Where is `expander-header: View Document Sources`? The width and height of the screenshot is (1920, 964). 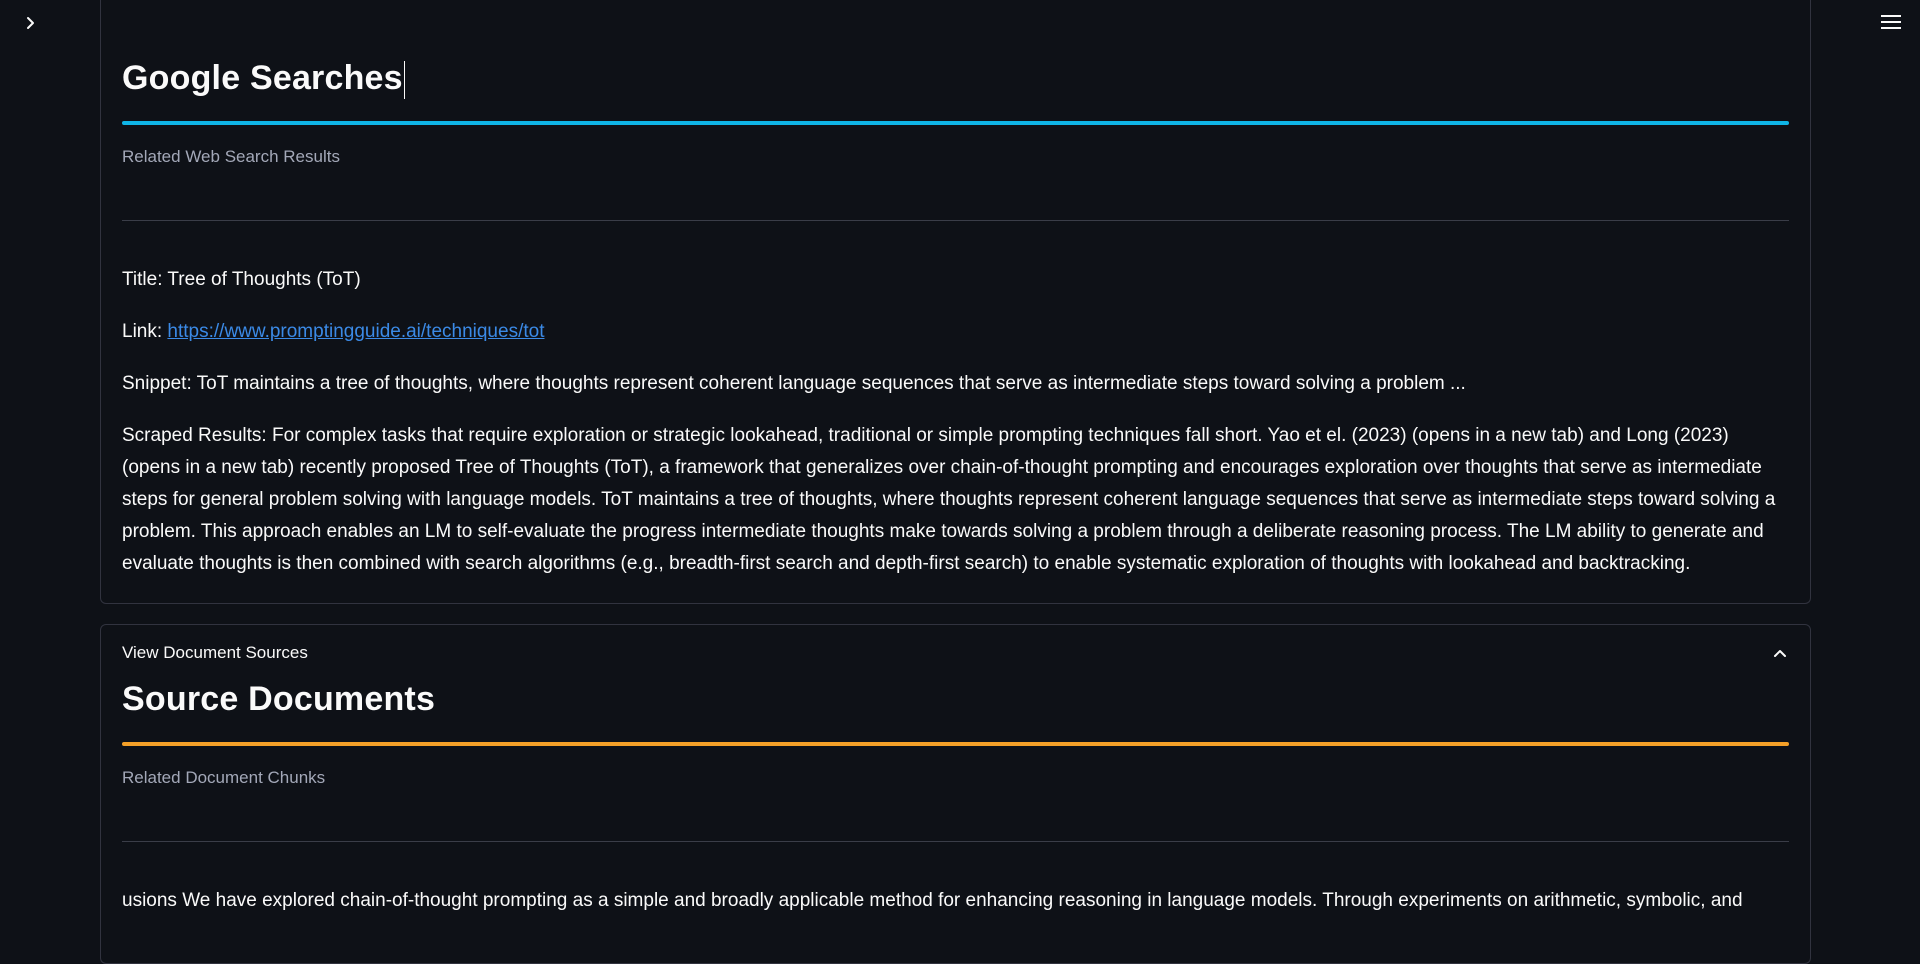
expander-header: View Document Sources is located at coordinates (955, 653).